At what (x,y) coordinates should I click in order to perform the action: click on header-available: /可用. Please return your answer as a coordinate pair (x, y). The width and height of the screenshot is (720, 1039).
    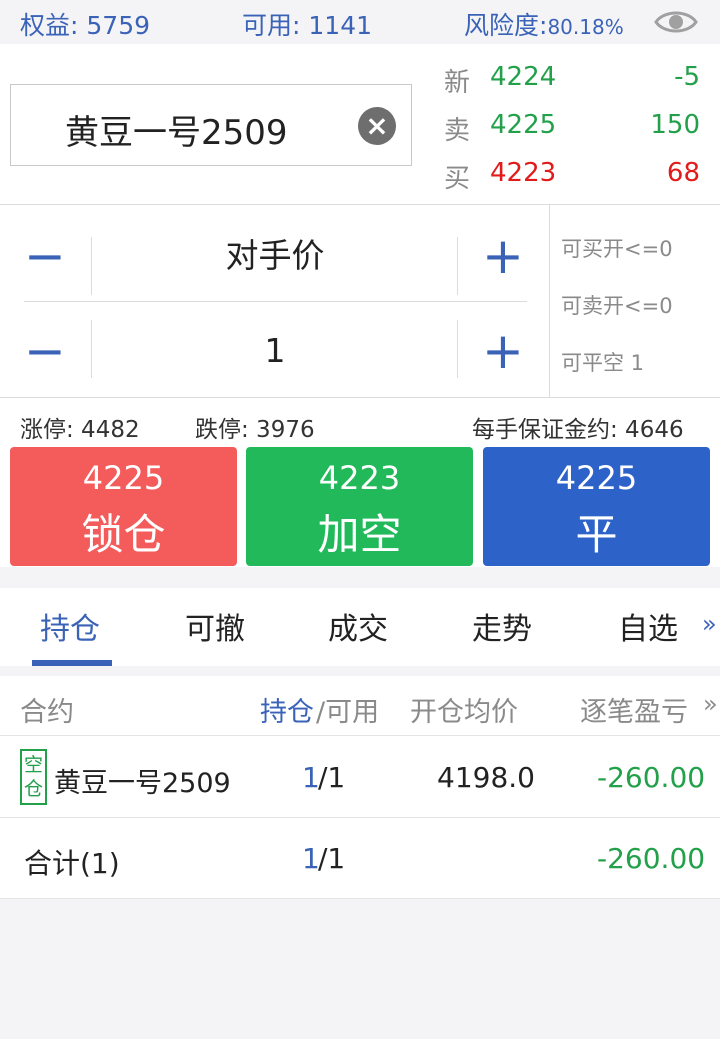
    Looking at the image, I should click on (348, 712).